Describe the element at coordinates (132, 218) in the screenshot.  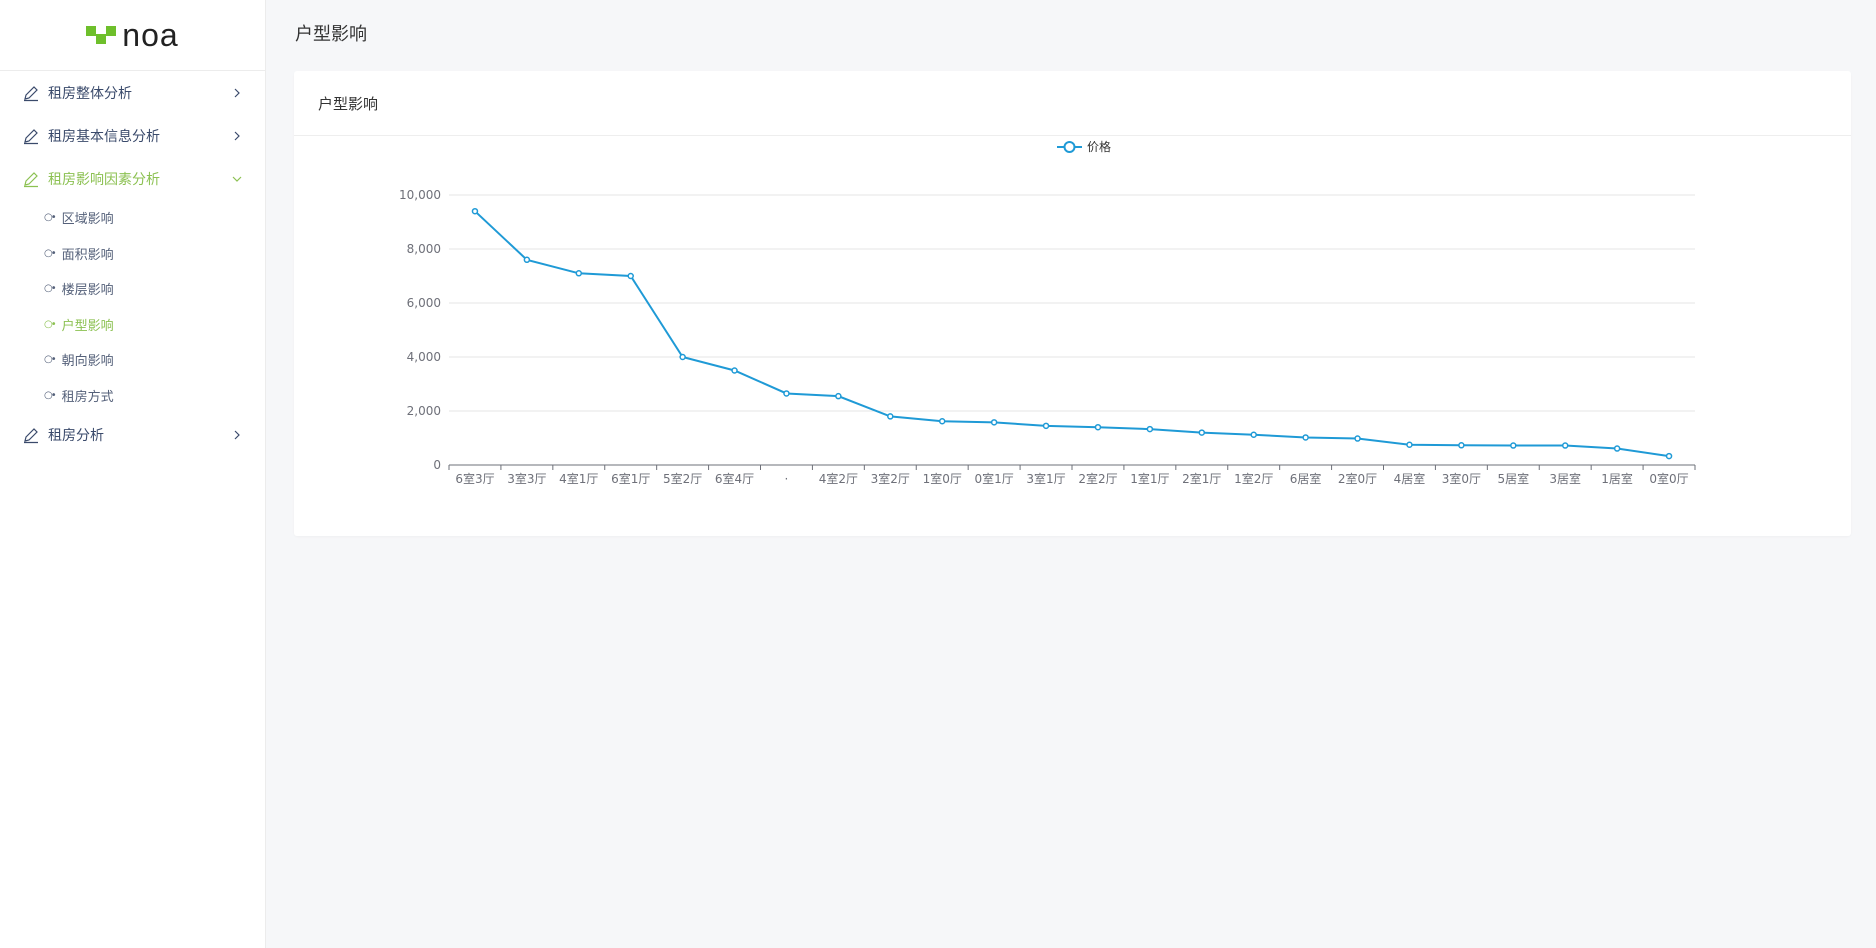
I see `sidebar-subitem-region: ○• 区域影响` at that location.